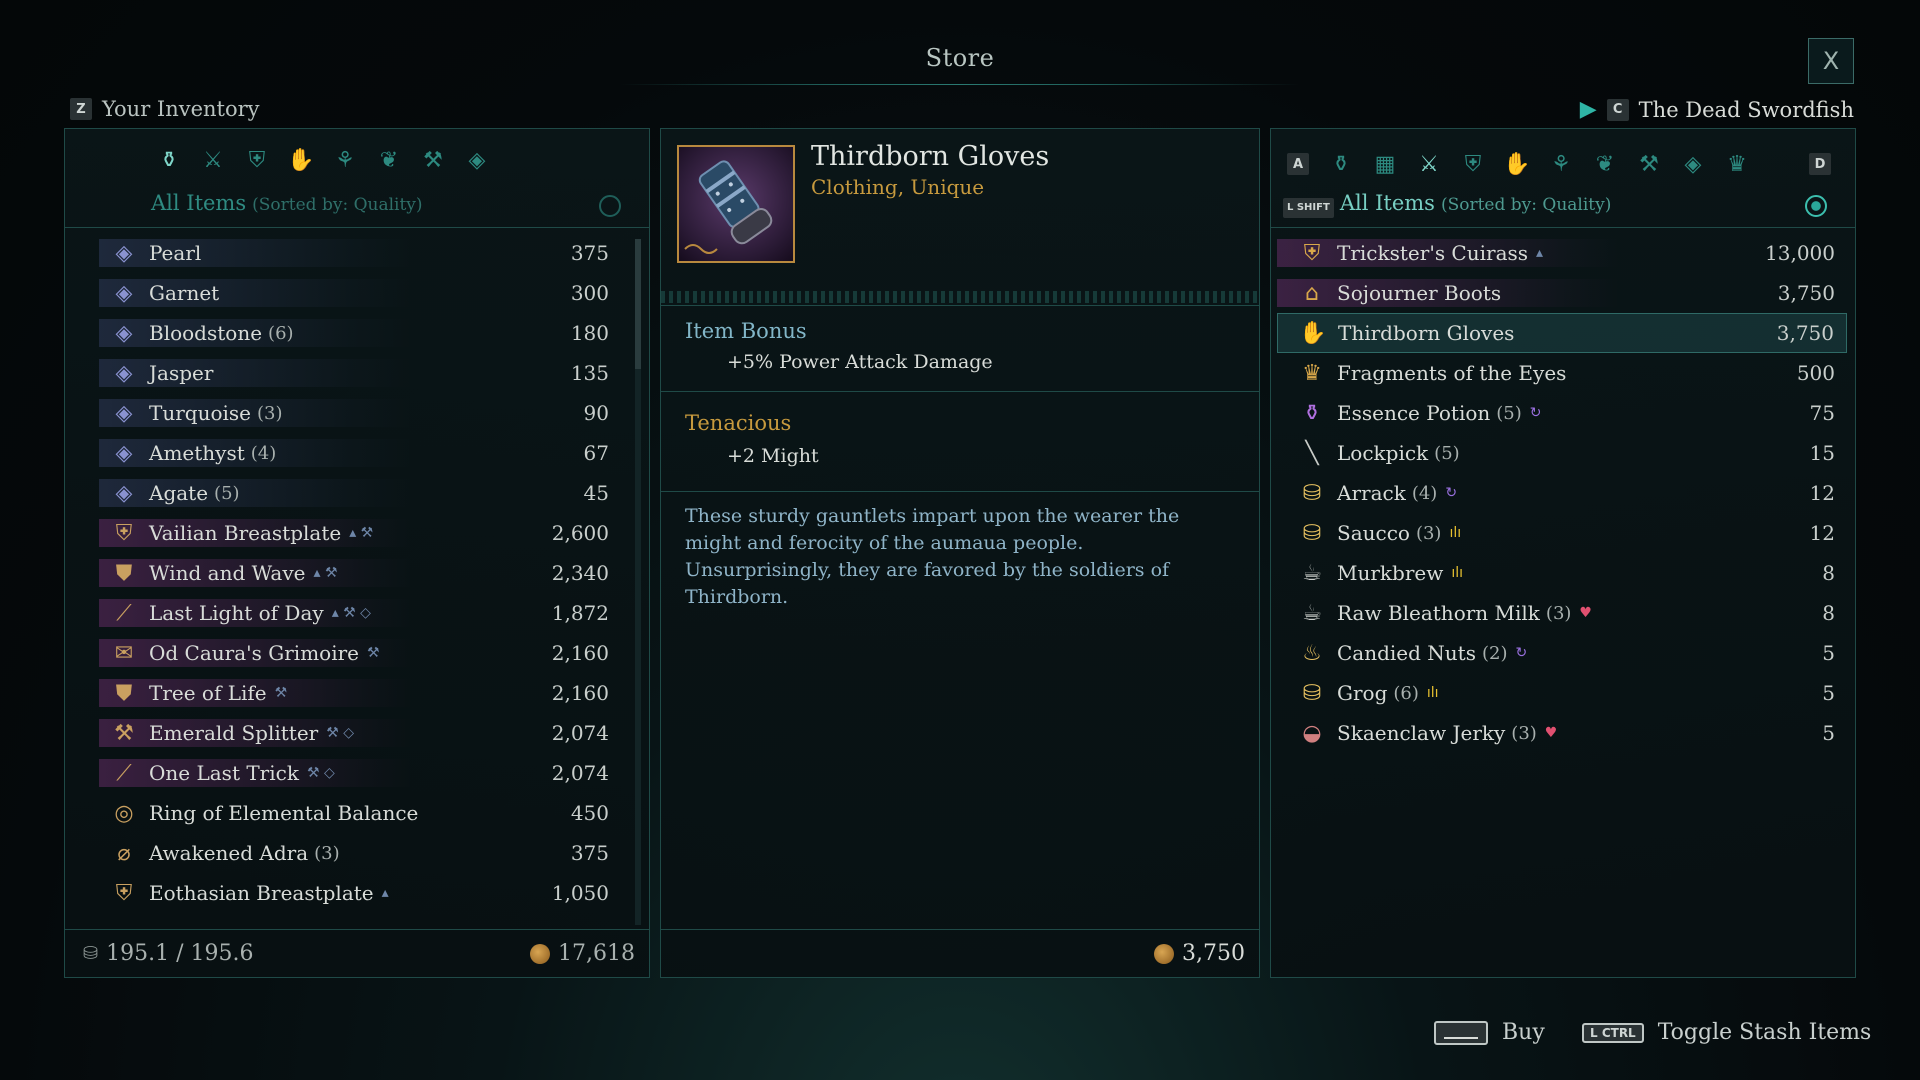 The width and height of the screenshot is (1920, 1080). What do you see at coordinates (1421, 733) in the screenshot?
I see `item-name: Skaenclaw Jerky` at bounding box center [1421, 733].